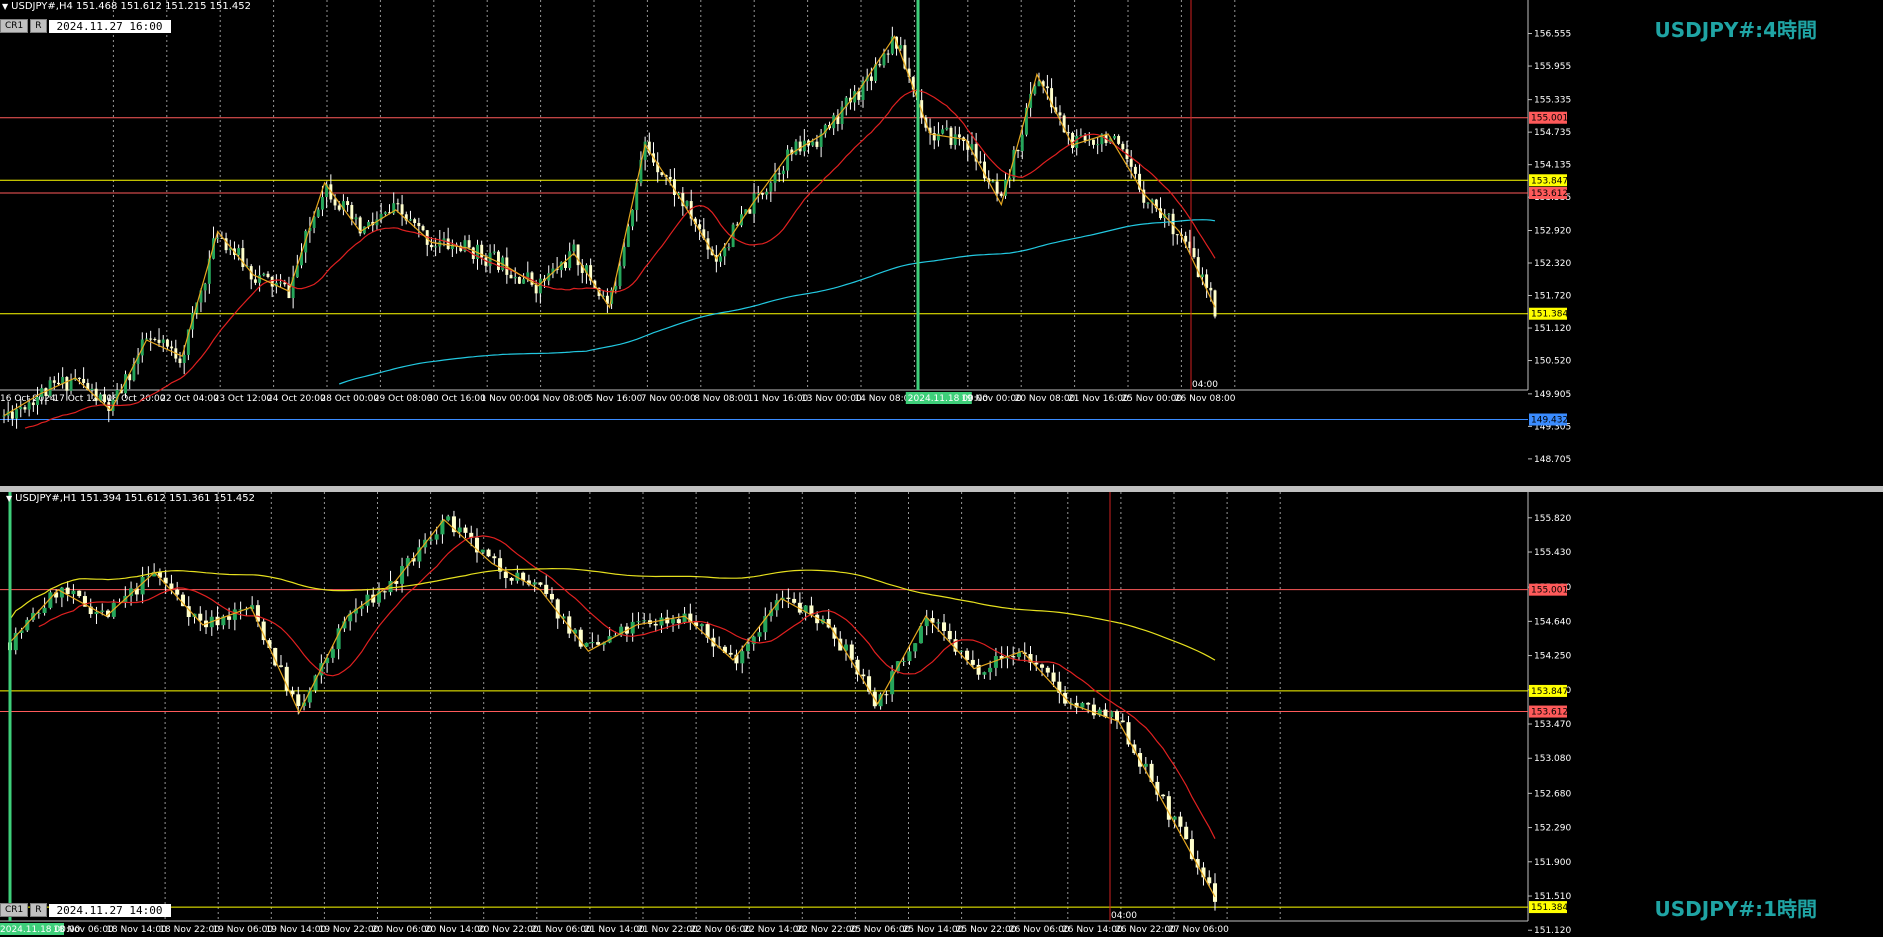 Image resolution: width=1883 pixels, height=937 pixels. Describe the element at coordinates (1552, 395) in the screenshot. I see `price-tick-label: 149.905` at that location.